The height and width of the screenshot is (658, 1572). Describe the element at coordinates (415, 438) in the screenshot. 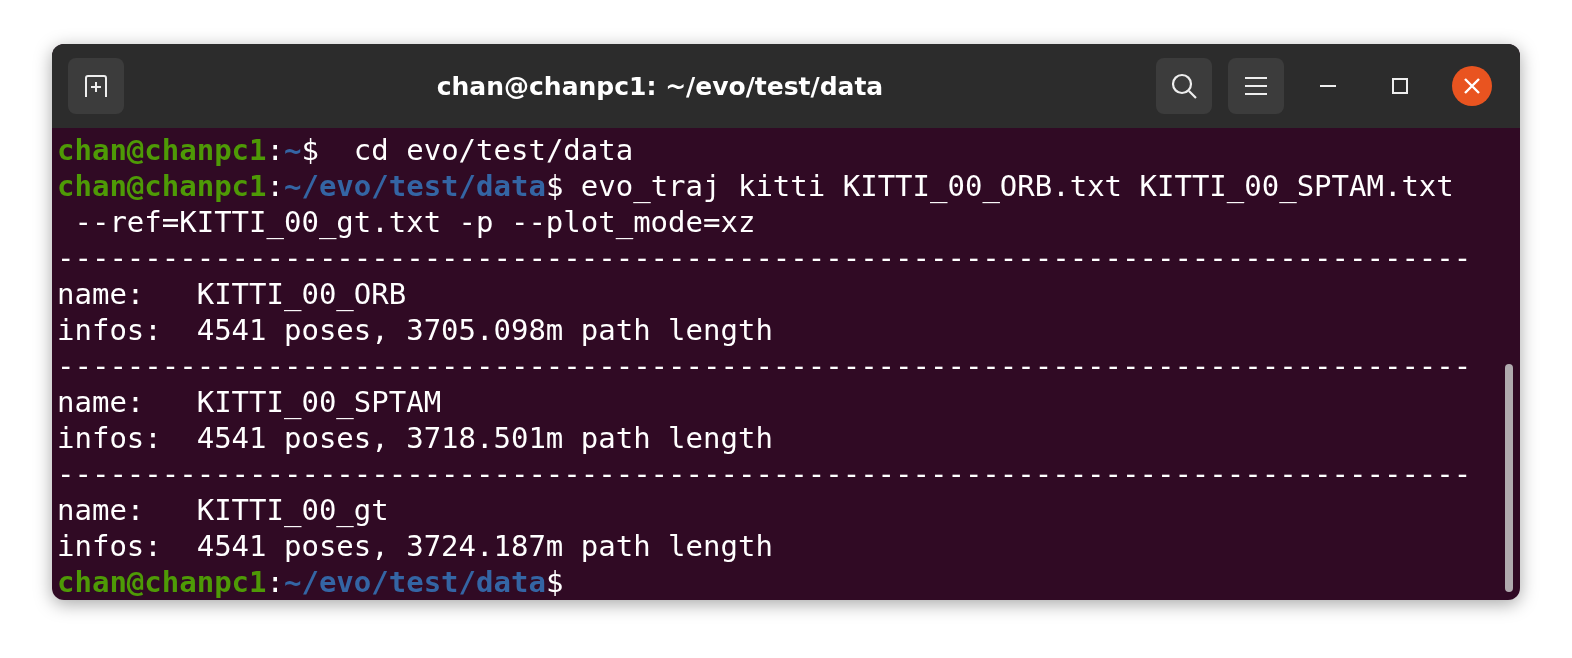

I see `output-text: infos: 4541 poses, 3718.501m path length` at that location.